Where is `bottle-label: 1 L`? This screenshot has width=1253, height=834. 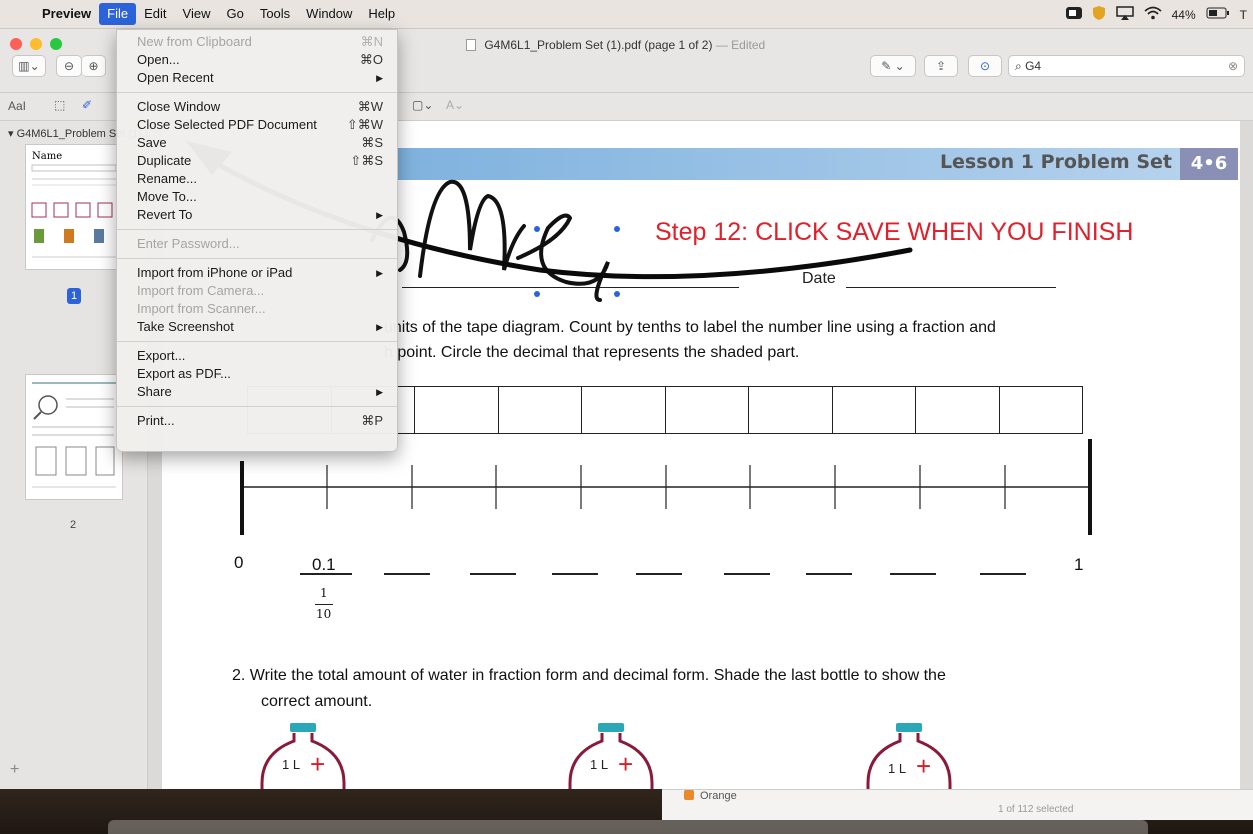
bottle-label: 1 L is located at coordinates (599, 764).